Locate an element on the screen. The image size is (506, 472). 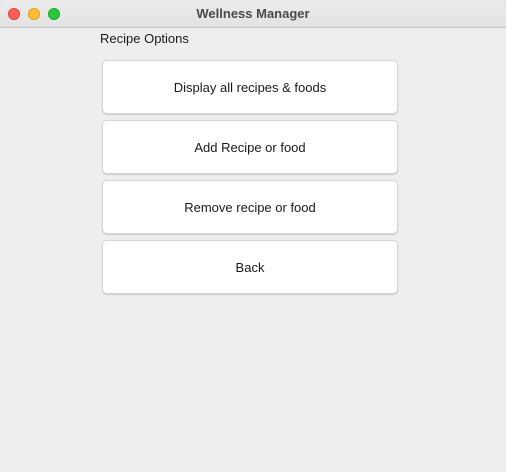
window-title: Wellness Manager is located at coordinates (253, 13).